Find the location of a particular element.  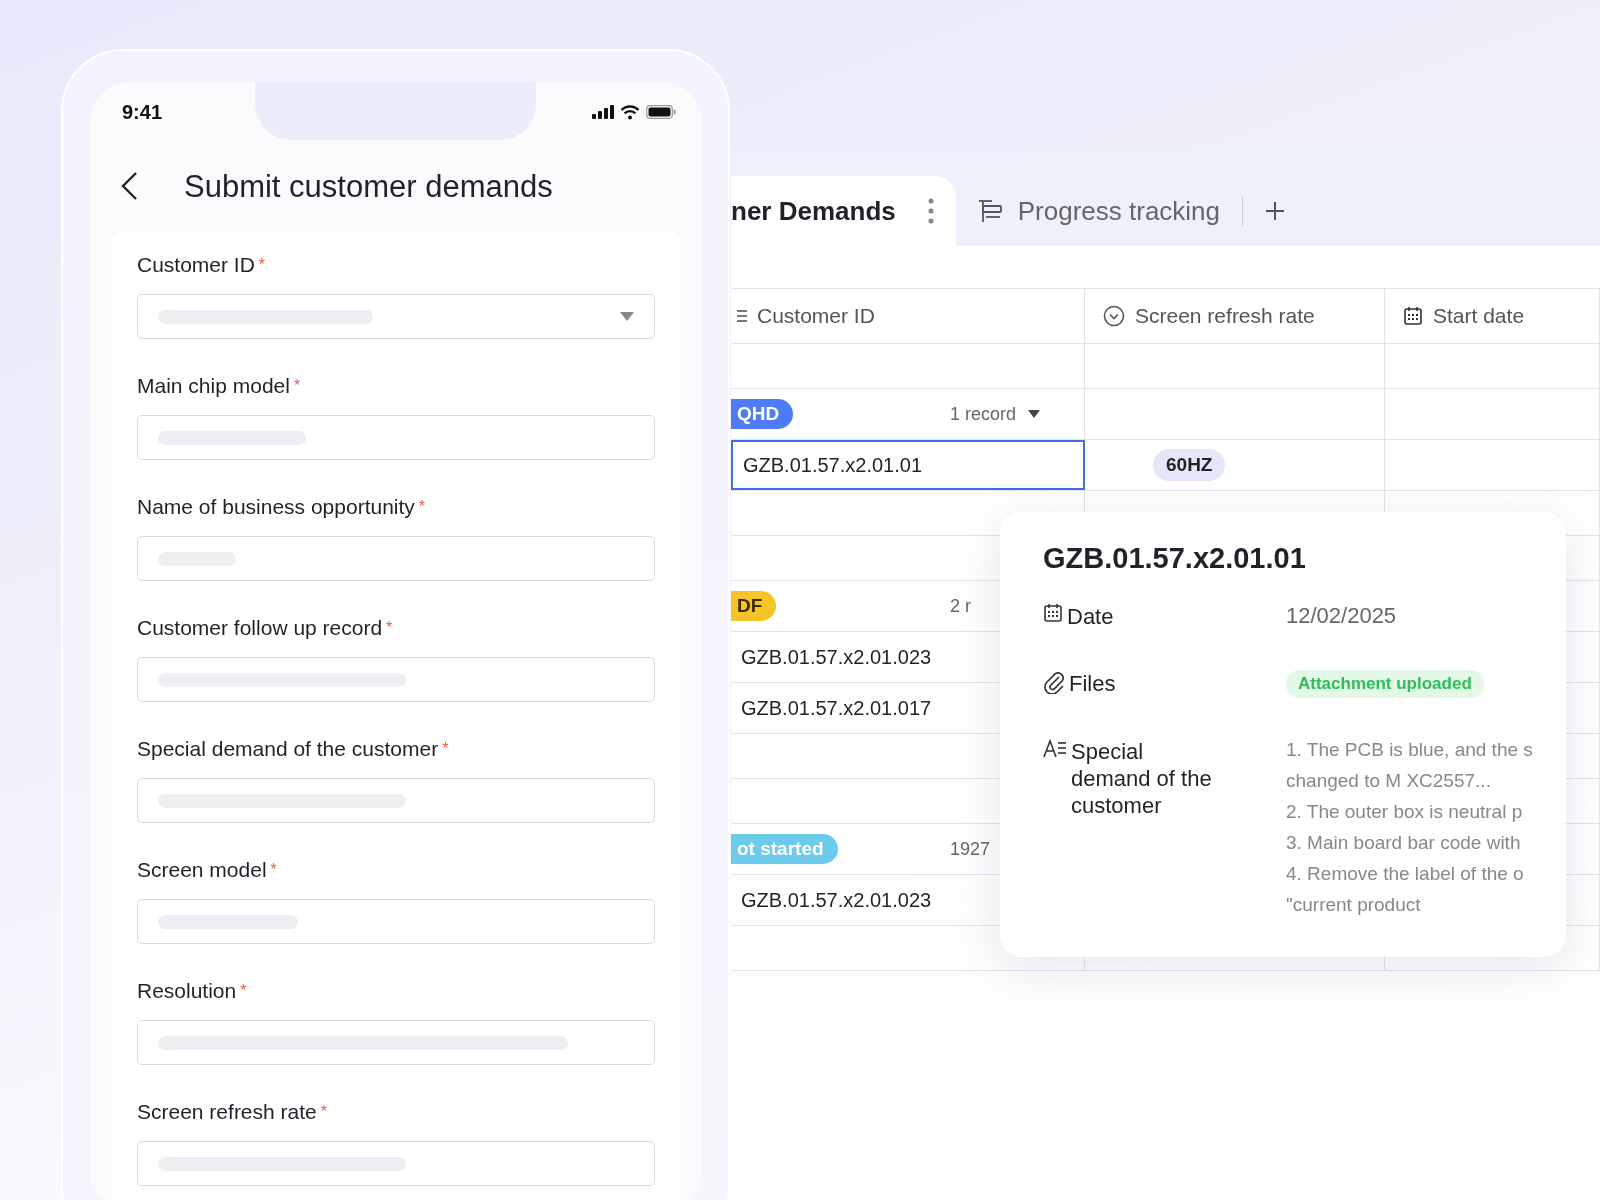

field-label: Date is located at coordinates (1091, 616).